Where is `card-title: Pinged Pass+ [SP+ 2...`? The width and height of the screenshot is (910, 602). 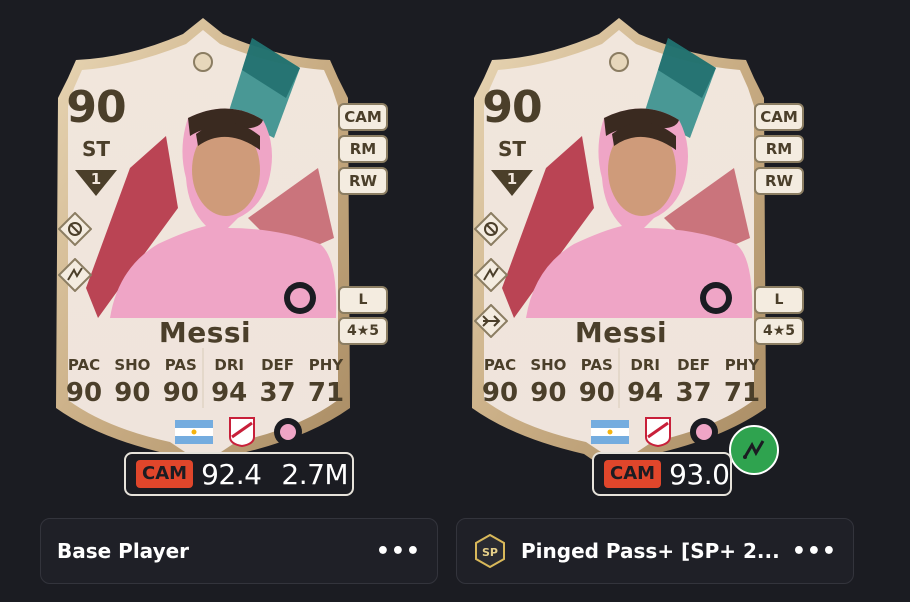
card-title: Pinged Pass+ [SP+ 2... is located at coordinates (650, 551).